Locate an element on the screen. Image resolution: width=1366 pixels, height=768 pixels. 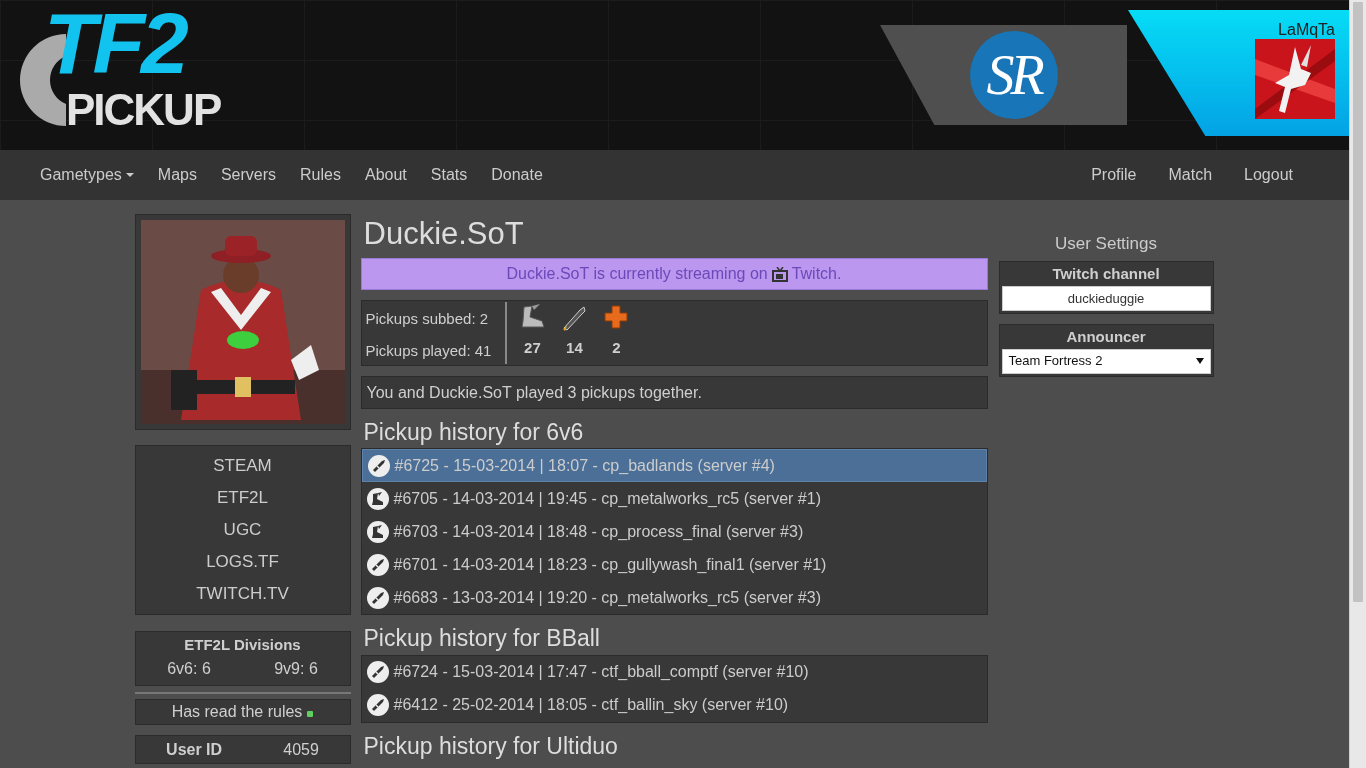
history-text: #6701 - 14-03-2014 | 18:23 - cp_gullywash_final1 (server #1) is located at coordinates (610, 564).